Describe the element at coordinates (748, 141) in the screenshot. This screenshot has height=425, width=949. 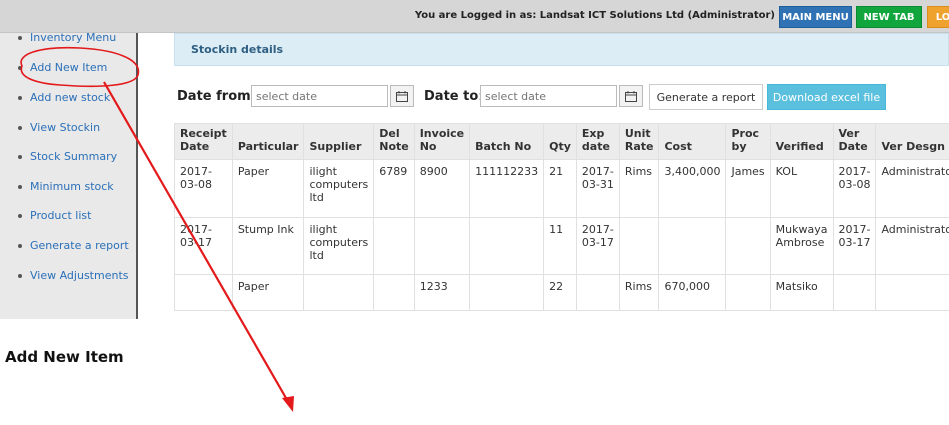
I see `column-header: Proc by` at that location.